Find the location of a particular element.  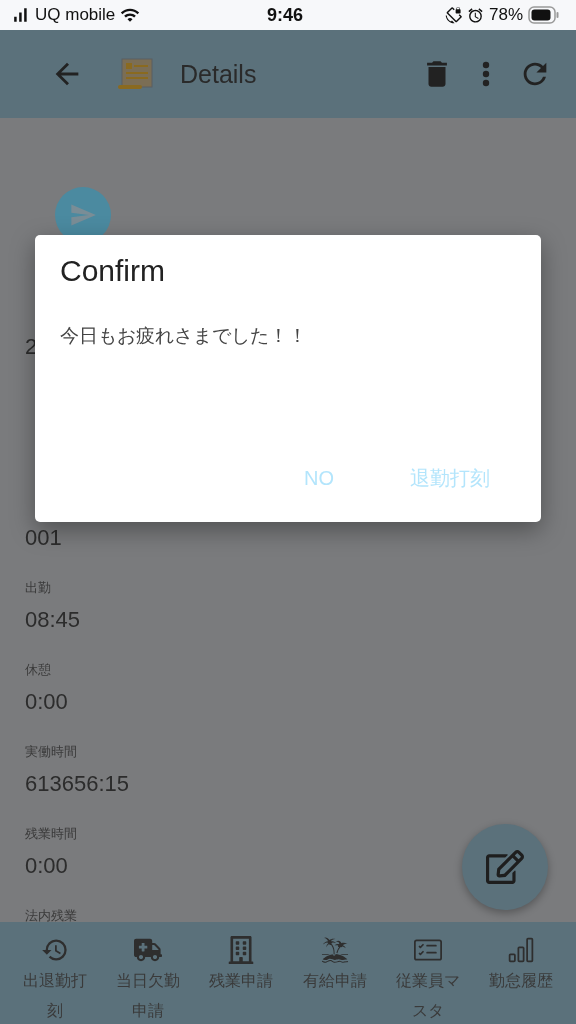

nav-item: 残業申請 is located at coordinates (241, 963).